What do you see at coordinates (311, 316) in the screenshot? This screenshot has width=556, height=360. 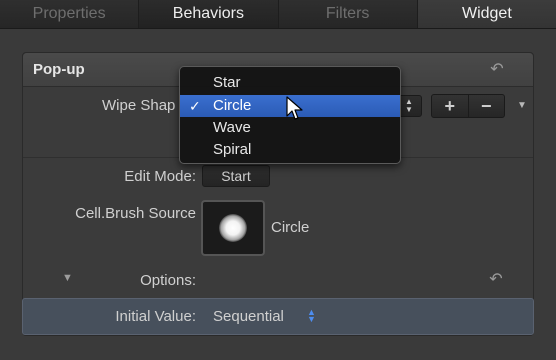 I see `updown-arrows-icon: ▲ ▼` at bounding box center [311, 316].